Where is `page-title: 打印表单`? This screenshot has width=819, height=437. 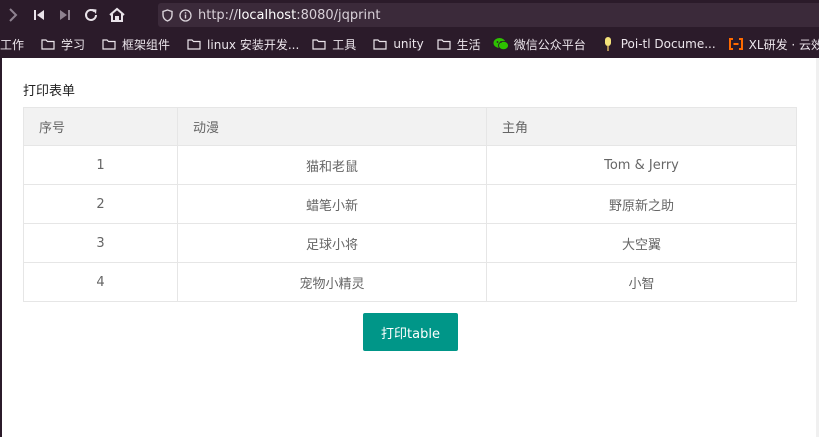 page-title: 打印表单 is located at coordinates (49, 91).